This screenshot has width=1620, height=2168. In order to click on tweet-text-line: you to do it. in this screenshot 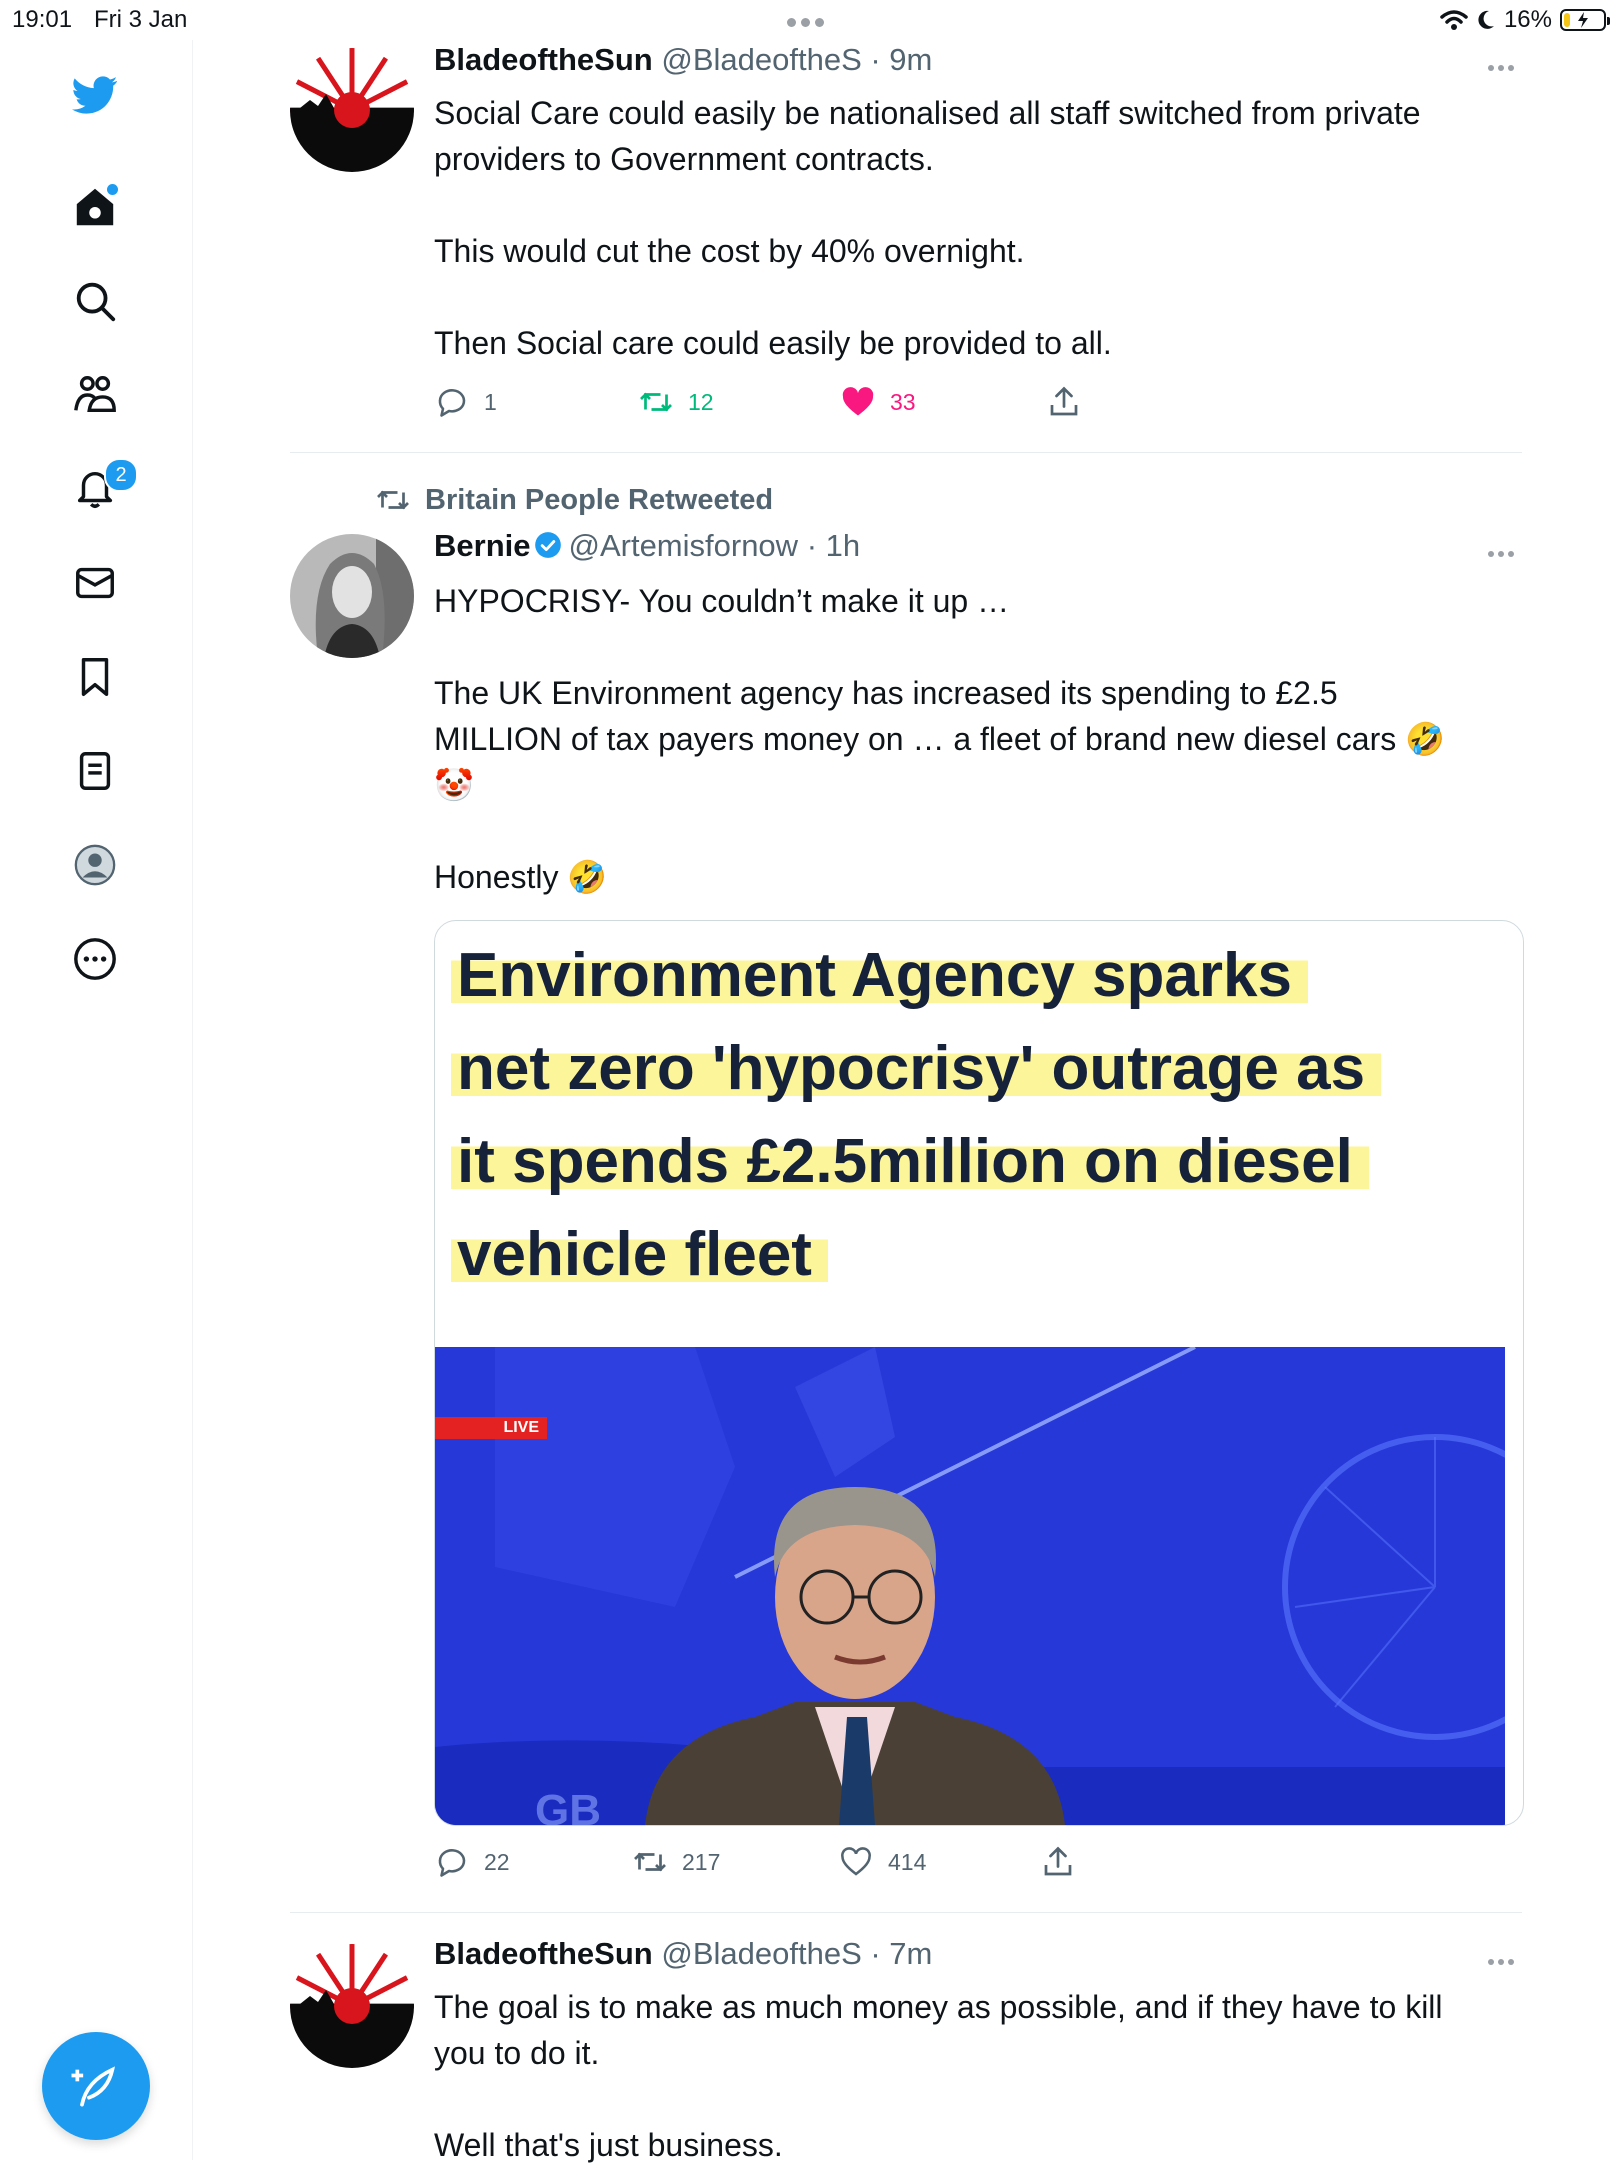, I will do `click(517, 2053)`.